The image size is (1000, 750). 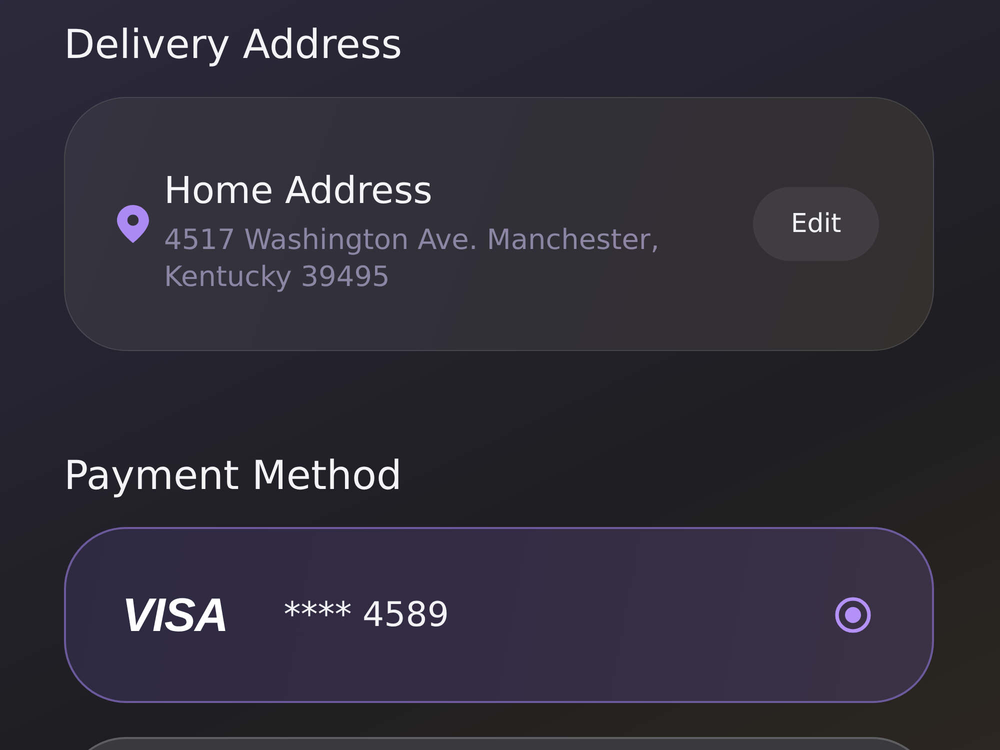 What do you see at coordinates (816, 224) in the screenshot?
I see `edit-button: Edit` at bounding box center [816, 224].